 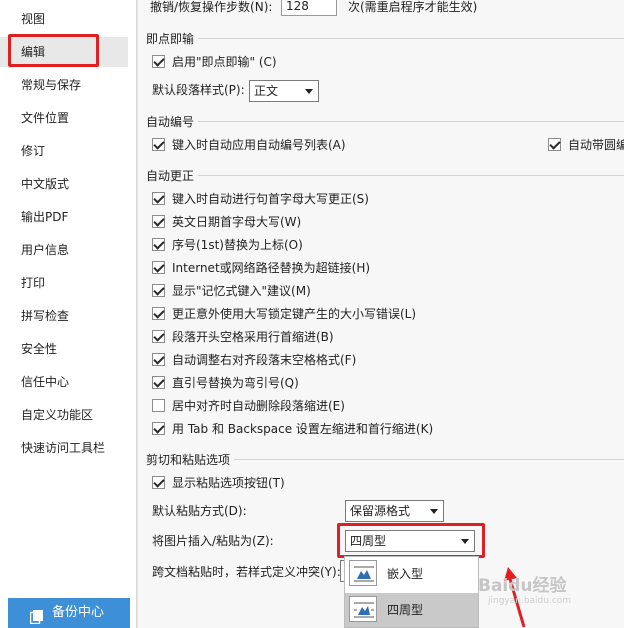 I want to click on checkbox-label: 用 Tab 和 Backspace 设置左缩进和首行缩进(K), so click(x=303, y=429).